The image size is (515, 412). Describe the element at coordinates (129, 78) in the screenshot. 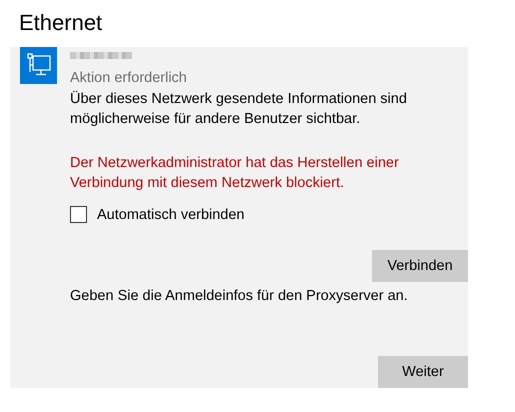

I see `network-status: Aktion erforderlich` at that location.